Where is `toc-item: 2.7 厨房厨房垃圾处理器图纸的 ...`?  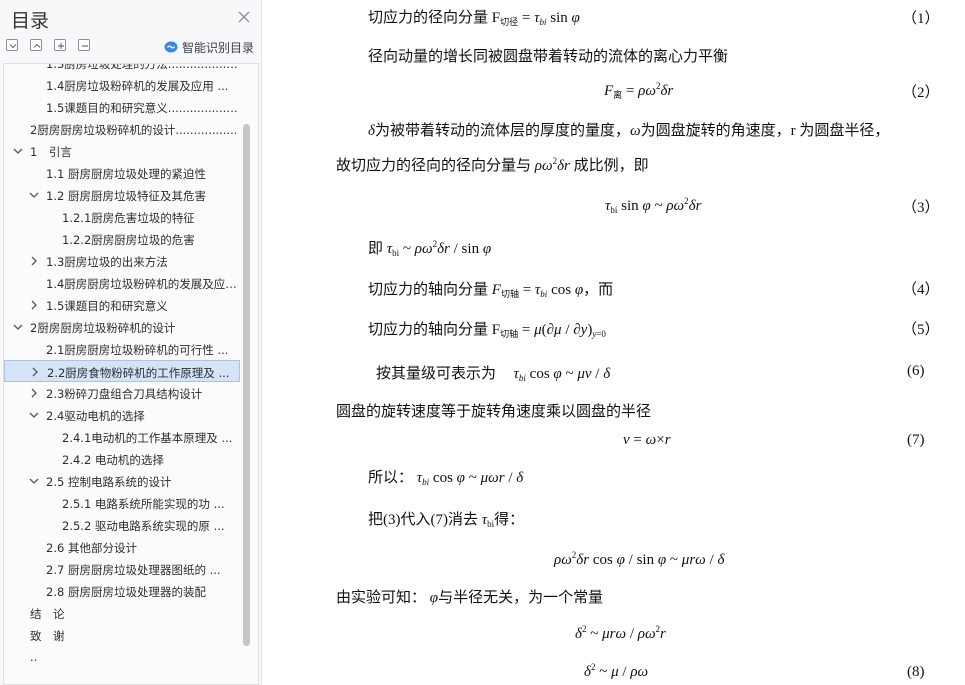
toc-item: 2.7 厨房厨房垃圾处理器图纸的 ... is located at coordinates (122, 569).